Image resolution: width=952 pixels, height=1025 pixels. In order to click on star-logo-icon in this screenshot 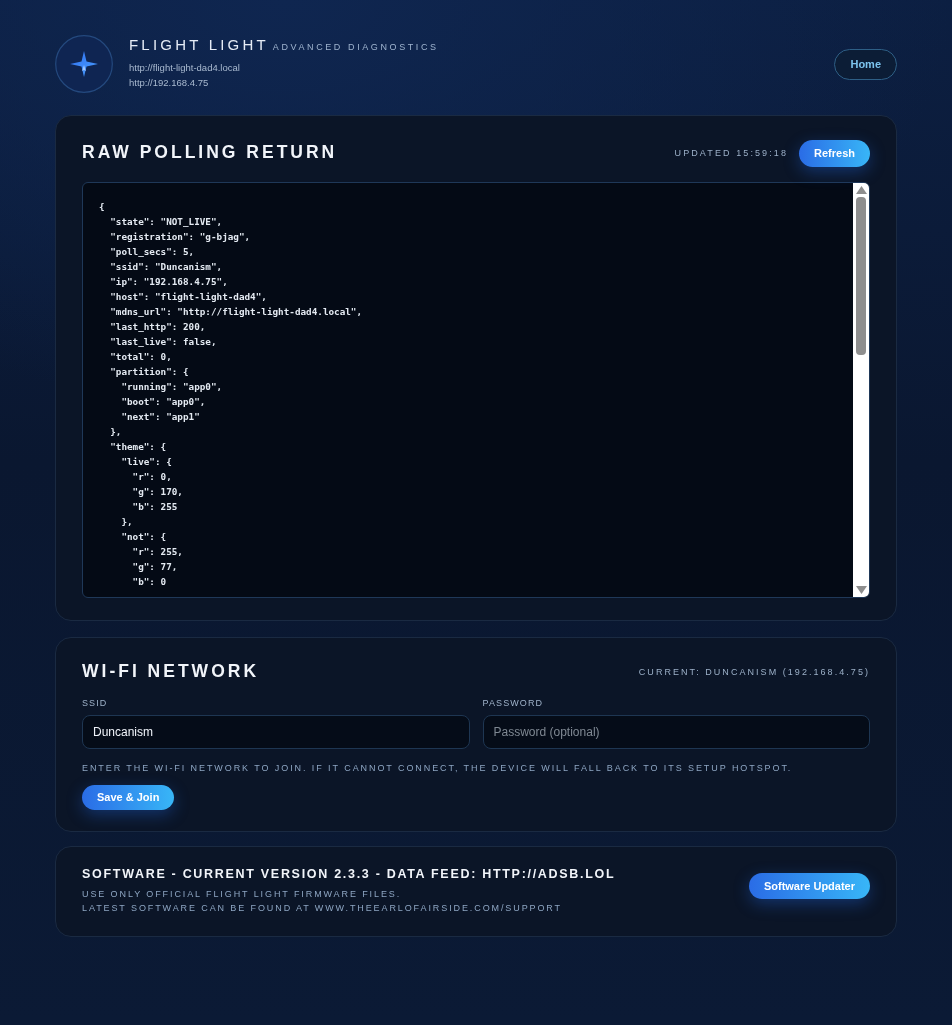, I will do `click(84, 64)`.